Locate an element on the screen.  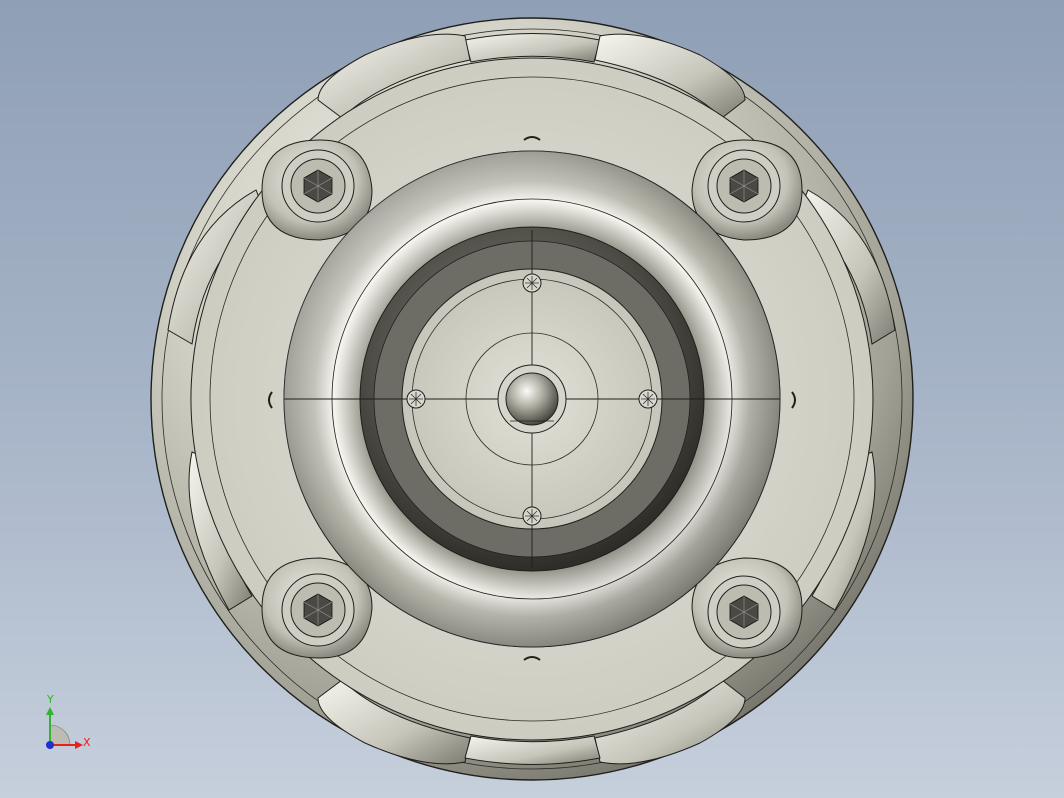
triad-x-label: X is located at coordinates (87, 742).